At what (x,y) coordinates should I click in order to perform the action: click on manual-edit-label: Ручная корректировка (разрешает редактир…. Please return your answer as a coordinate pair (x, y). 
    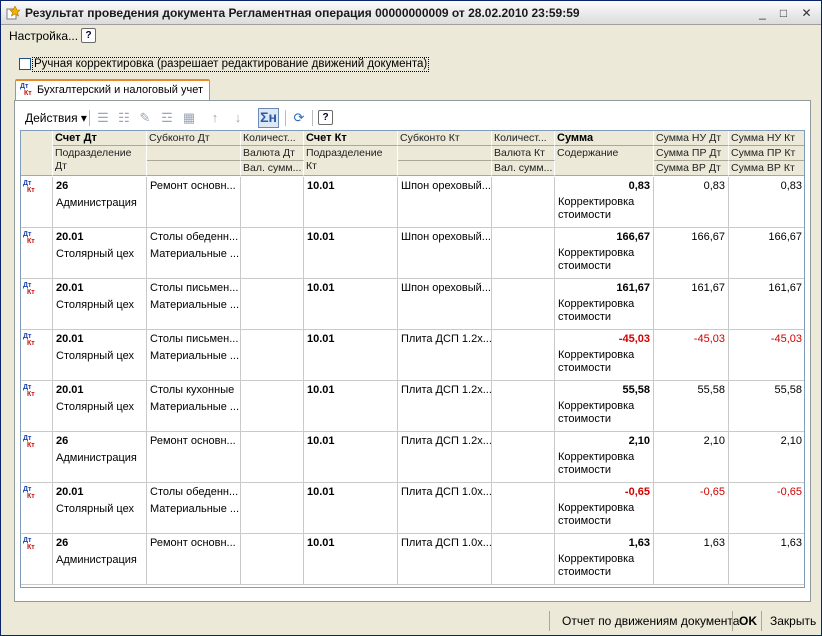
    Looking at the image, I should click on (231, 64).